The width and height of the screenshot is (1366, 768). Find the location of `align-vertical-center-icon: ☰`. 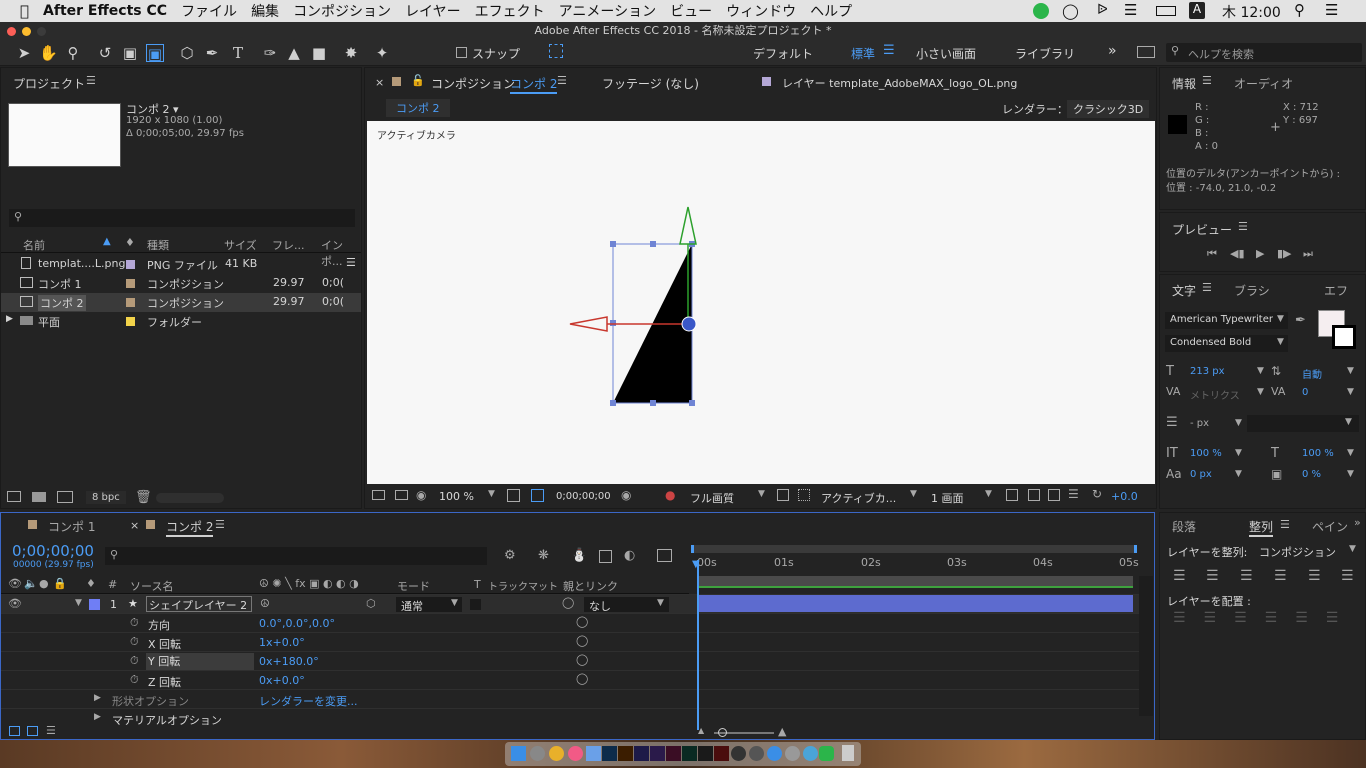

align-vertical-center-icon: ☰ is located at coordinates (1314, 576).